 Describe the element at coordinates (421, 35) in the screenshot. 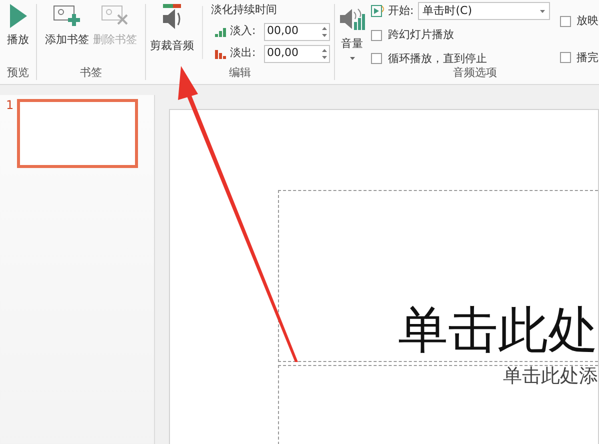

I see `checkbox-label: 跨幻灯片播放` at that location.